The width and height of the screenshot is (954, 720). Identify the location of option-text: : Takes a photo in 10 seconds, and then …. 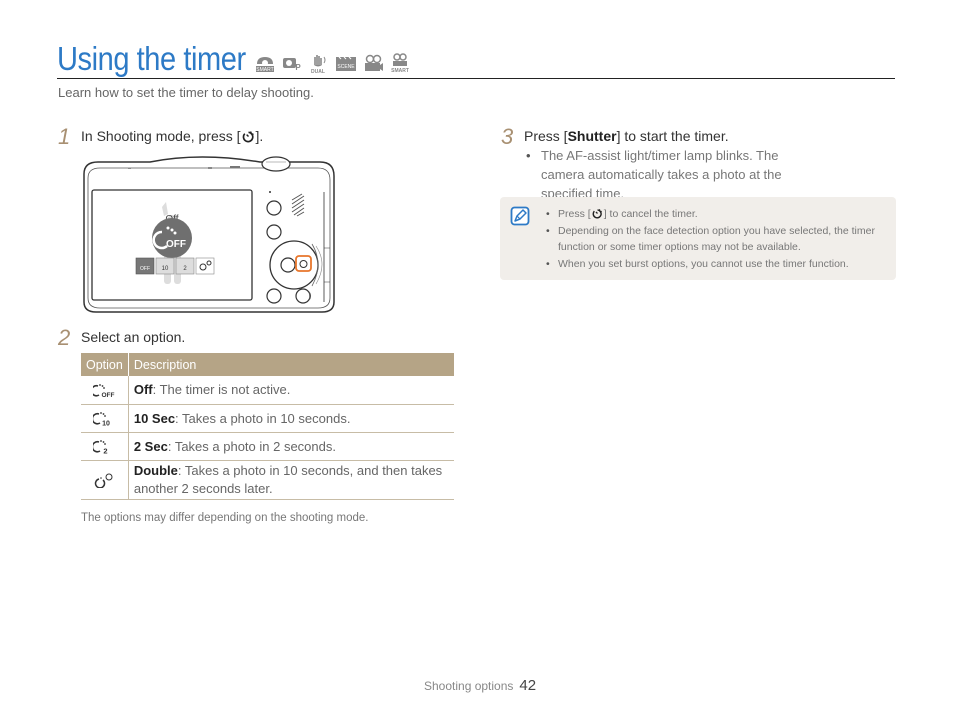
(288, 479).